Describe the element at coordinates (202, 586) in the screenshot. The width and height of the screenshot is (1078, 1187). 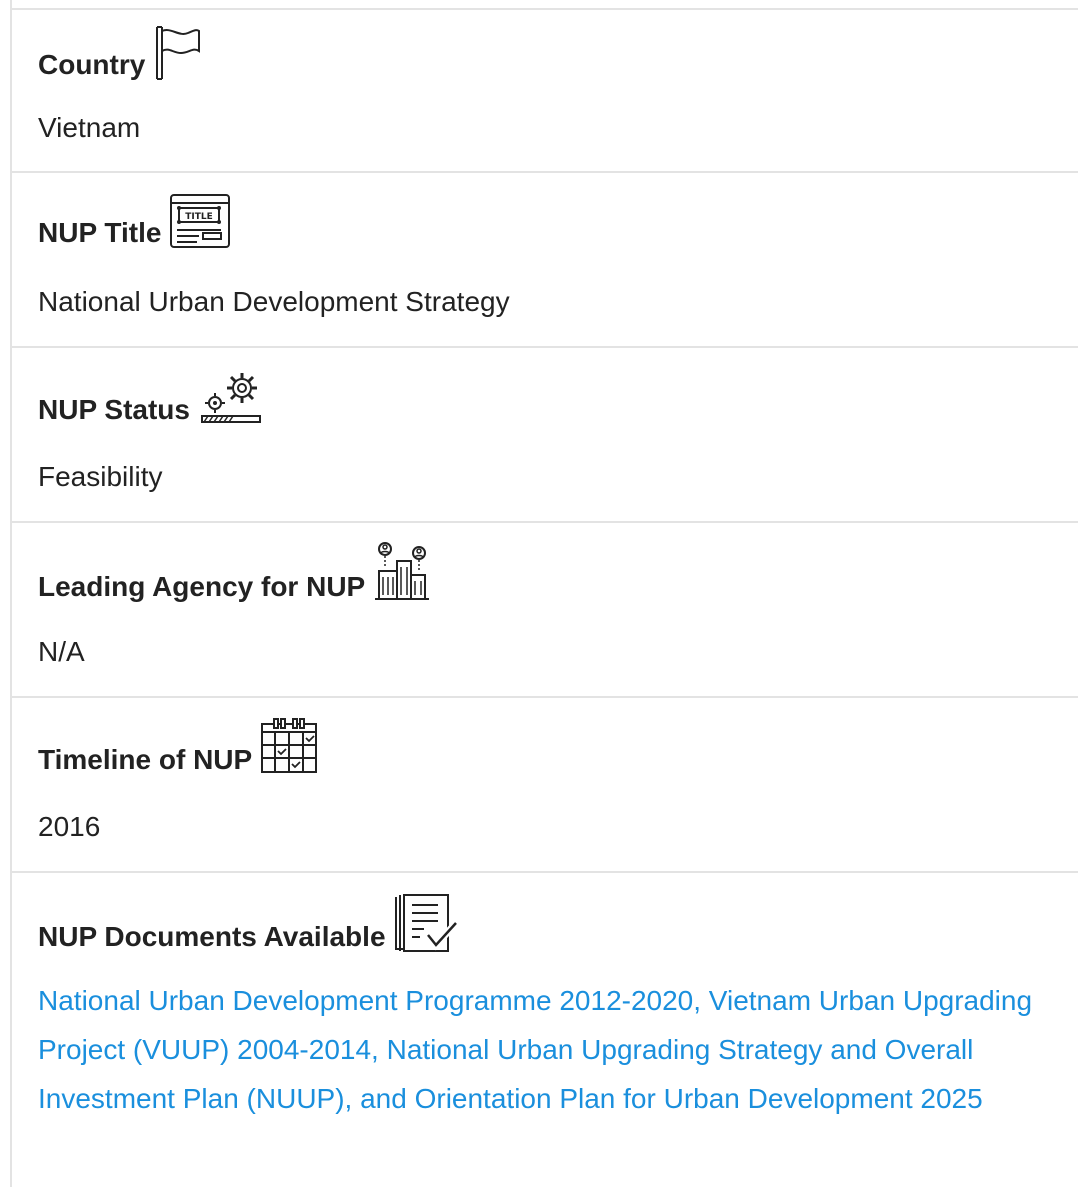
I see `agency-label: Leading Agency for NUP` at that location.